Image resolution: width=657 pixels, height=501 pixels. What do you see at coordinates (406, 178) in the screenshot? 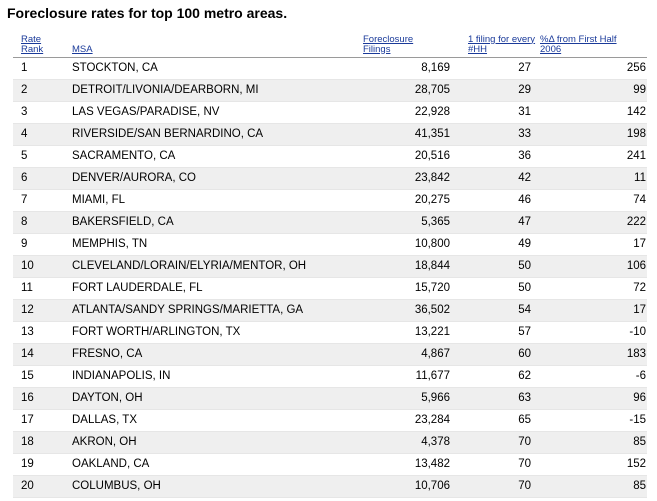
I see `filings-cell: 23,842` at bounding box center [406, 178].